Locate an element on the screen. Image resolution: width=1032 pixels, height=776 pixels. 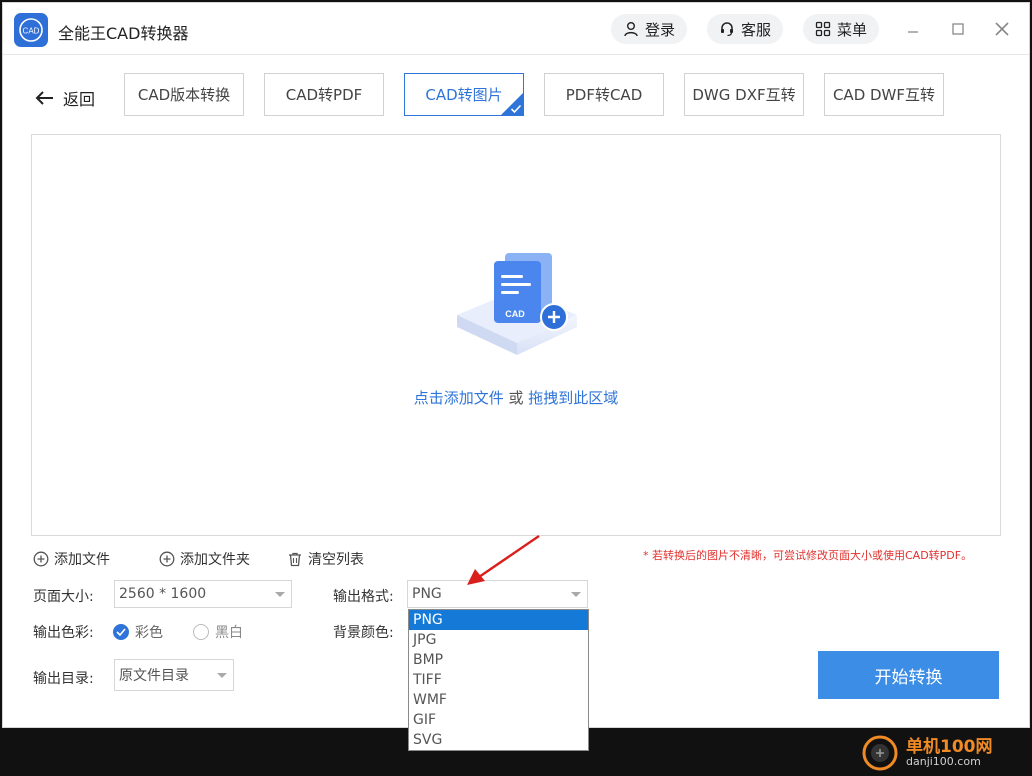
format-option-jpg: JPG is located at coordinates (498, 640).